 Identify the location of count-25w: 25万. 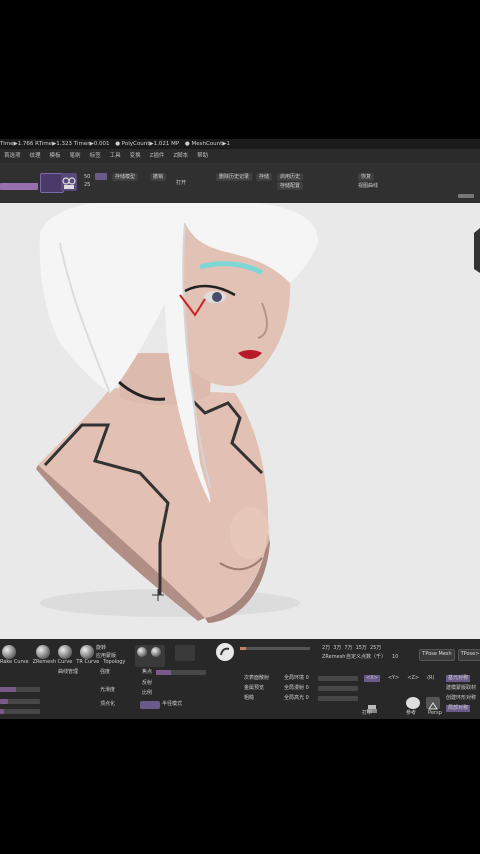
(375, 648).